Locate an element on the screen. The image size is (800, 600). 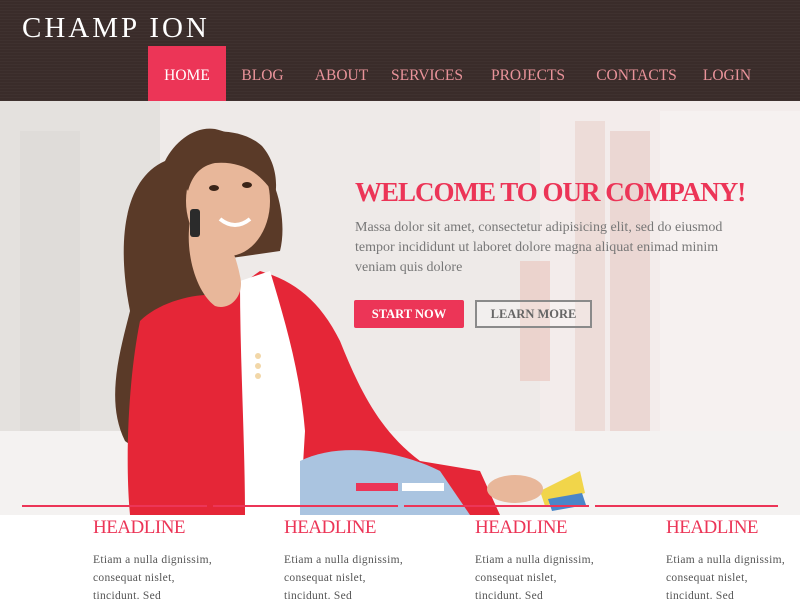
start-now-button: START NOW is located at coordinates (409, 314).